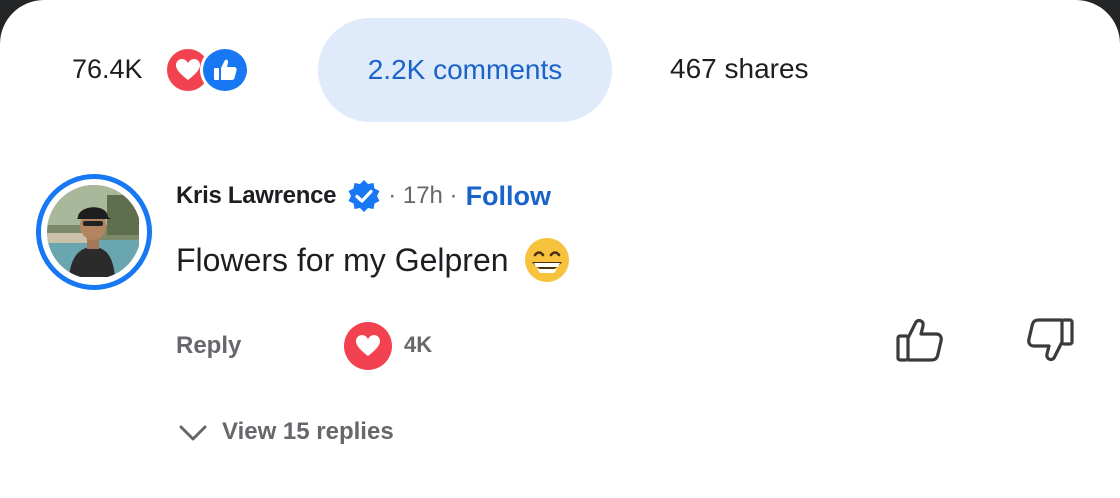 This screenshot has height=498, width=1120. I want to click on like-icon, so click(225, 70).